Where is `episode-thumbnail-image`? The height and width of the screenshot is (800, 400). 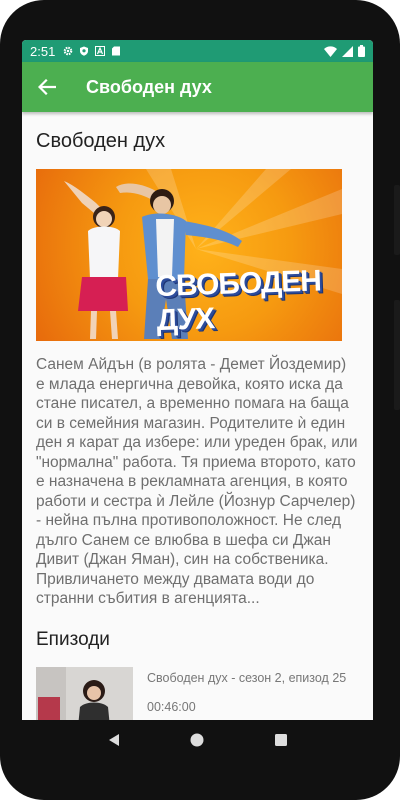
episode-thumbnail-image is located at coordinates (84, 693).